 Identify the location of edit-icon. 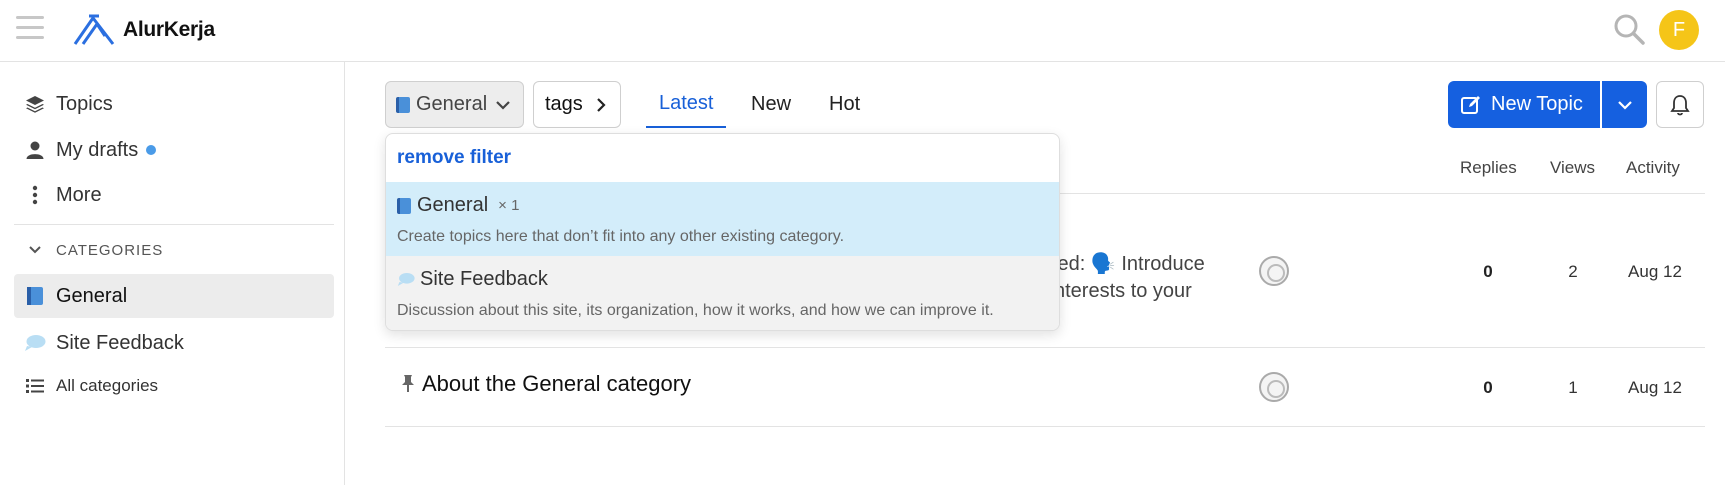
(1470, 104).